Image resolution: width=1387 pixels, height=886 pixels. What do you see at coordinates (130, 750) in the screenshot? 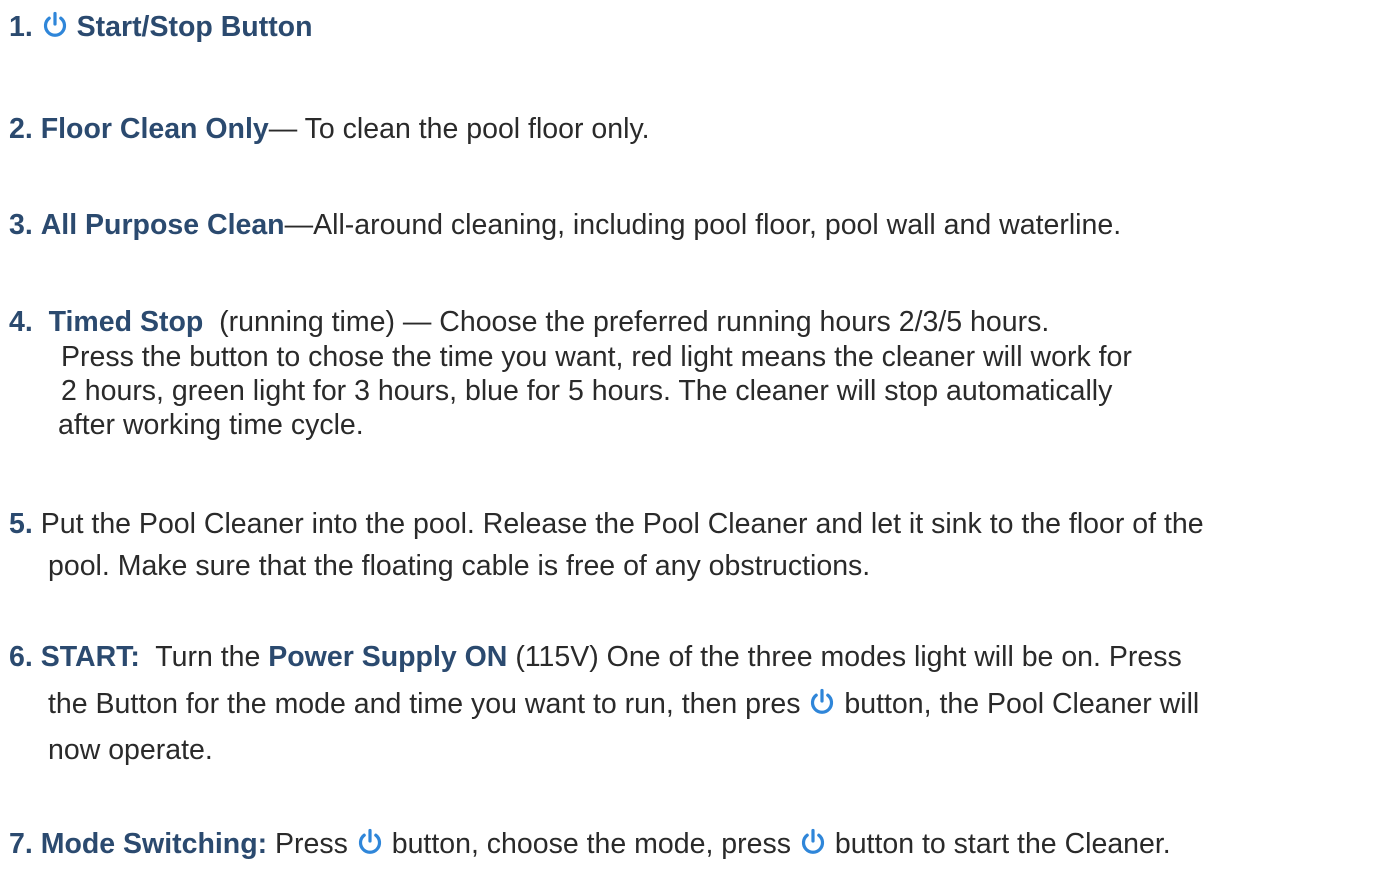
I see `item-text: now operate.` at bounding box center [130, 750].